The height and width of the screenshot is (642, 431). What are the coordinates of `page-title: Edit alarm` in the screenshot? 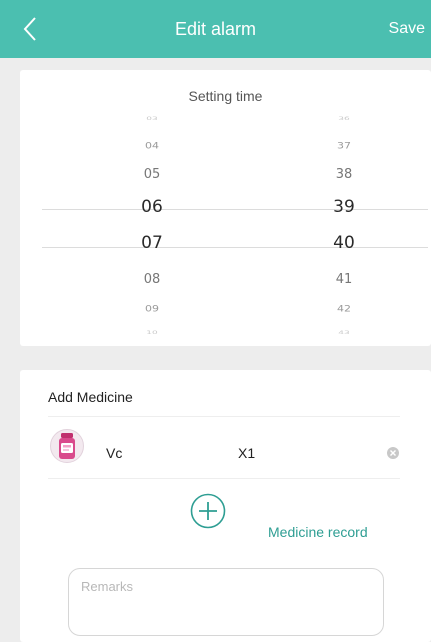 It's located at (215, 29).